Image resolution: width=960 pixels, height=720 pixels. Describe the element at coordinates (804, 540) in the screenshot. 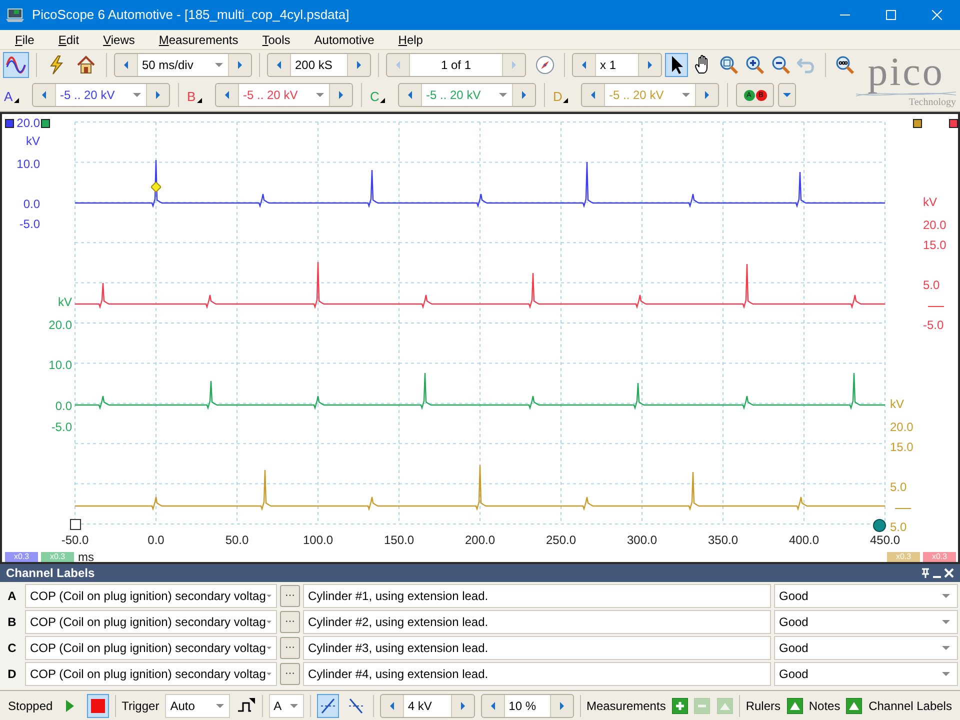

I see `axis-label: 400.0` at that location.